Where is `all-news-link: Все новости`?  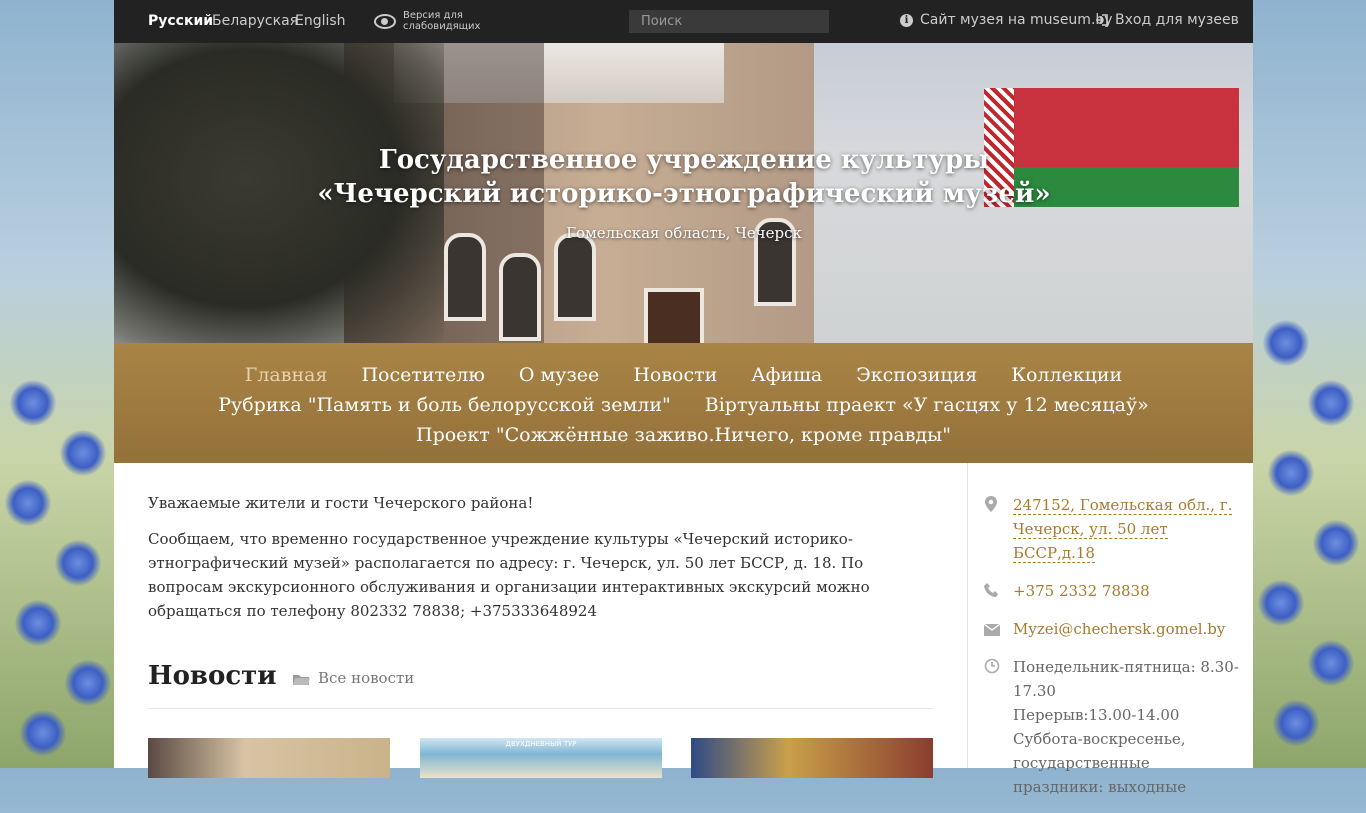 all-news-link: Все новости is located at coordinates (353, 678).